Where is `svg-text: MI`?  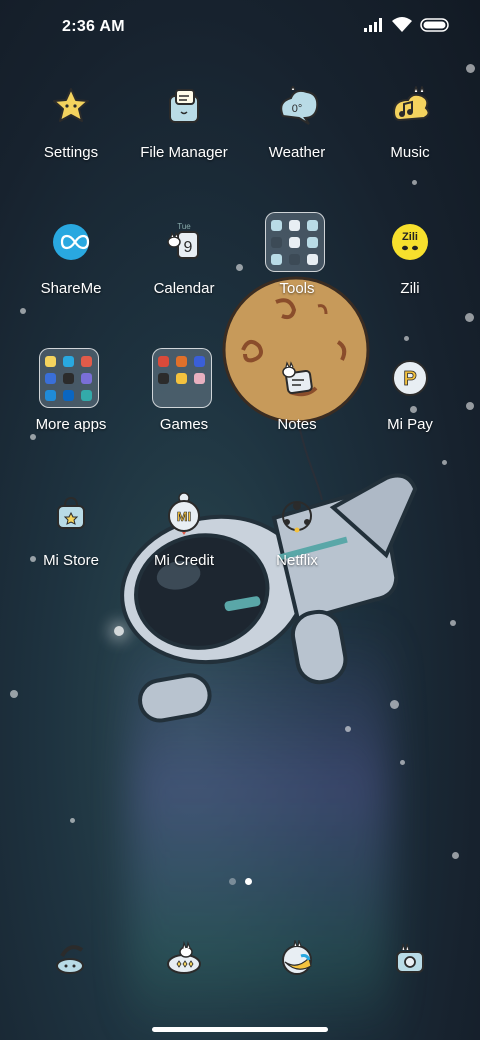
svg-text: MI is located at coordinates (184, 516).